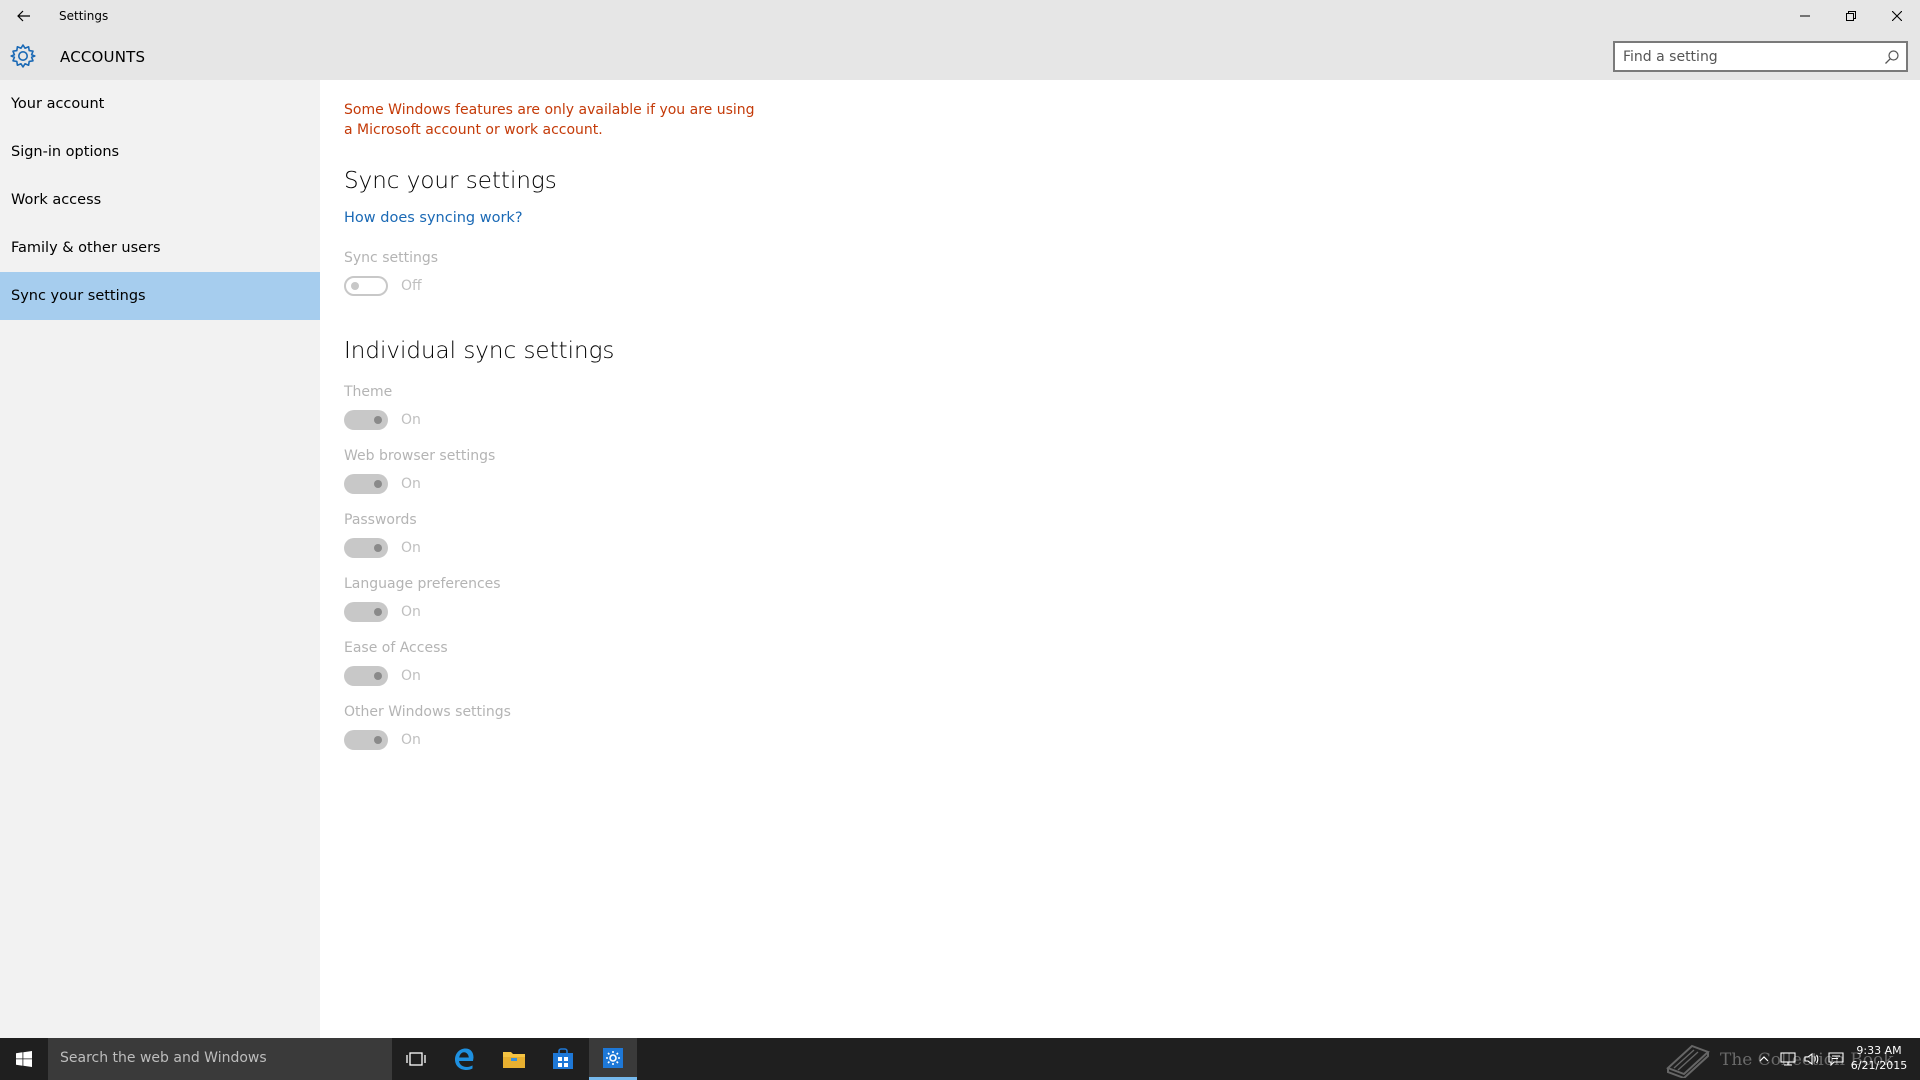 Image resolution: width=1920 pixels, height=1080 pixels. I want to click on show-hidden-icons-button, so click(1764, 1059).